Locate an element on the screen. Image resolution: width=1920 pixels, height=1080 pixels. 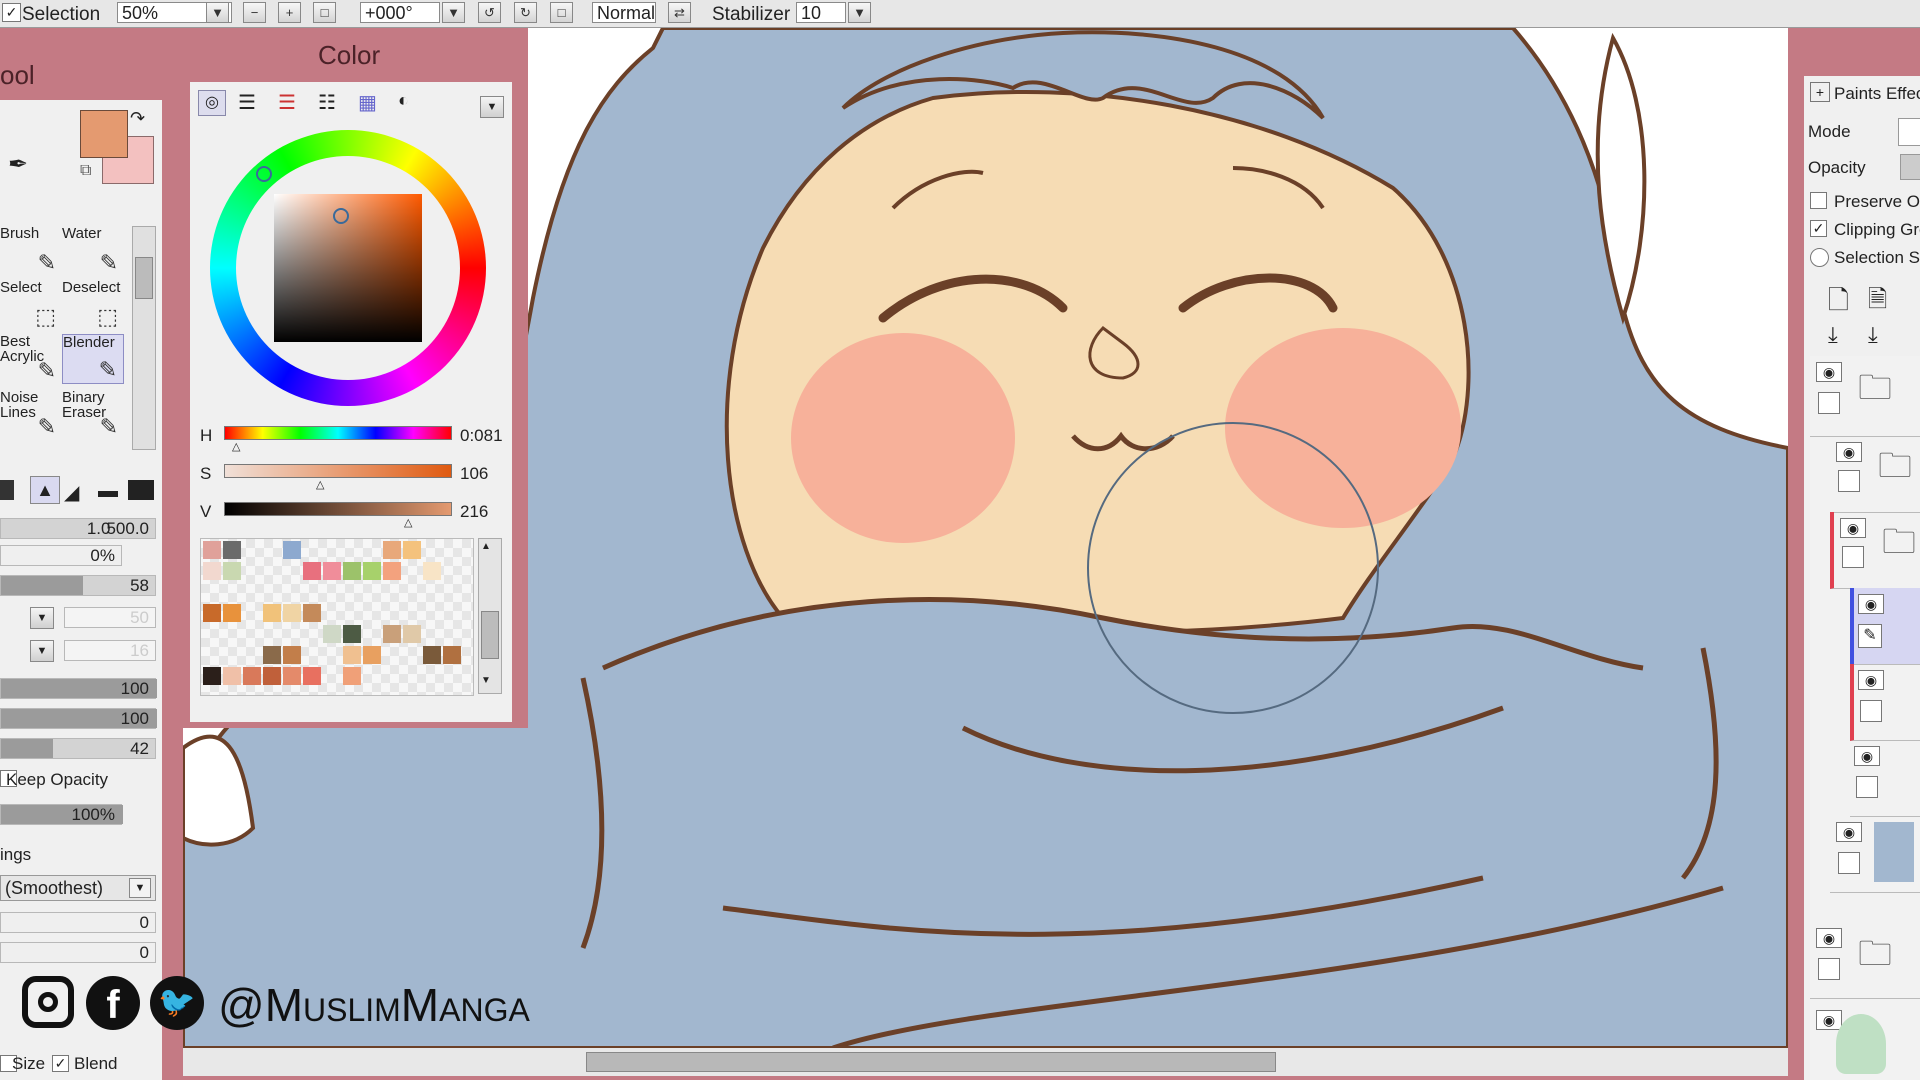
tool-binary-eraser: Binary Eraser ✎ is located at coordinates (93, 415).